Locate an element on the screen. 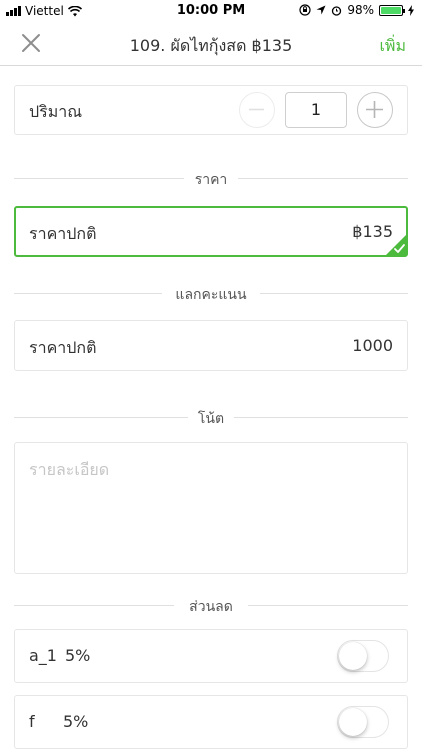 This screenshot has height=750, width=422. note-section-label: โน้ต is located at coordinates (211, 419).